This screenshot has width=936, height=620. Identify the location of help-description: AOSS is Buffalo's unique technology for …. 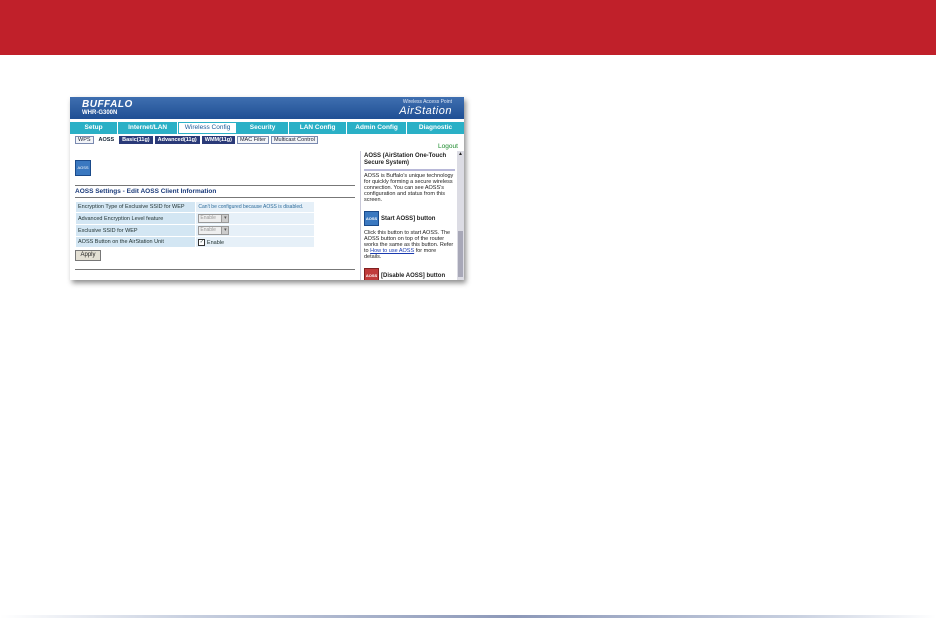
(409, 188).